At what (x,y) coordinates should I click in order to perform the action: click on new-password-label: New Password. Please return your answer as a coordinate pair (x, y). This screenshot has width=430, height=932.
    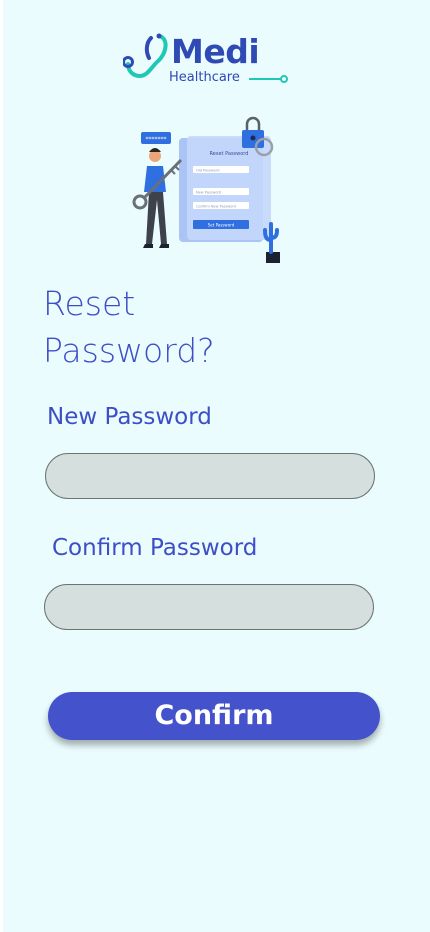
    Looking at the image, I should click on (129, 417).